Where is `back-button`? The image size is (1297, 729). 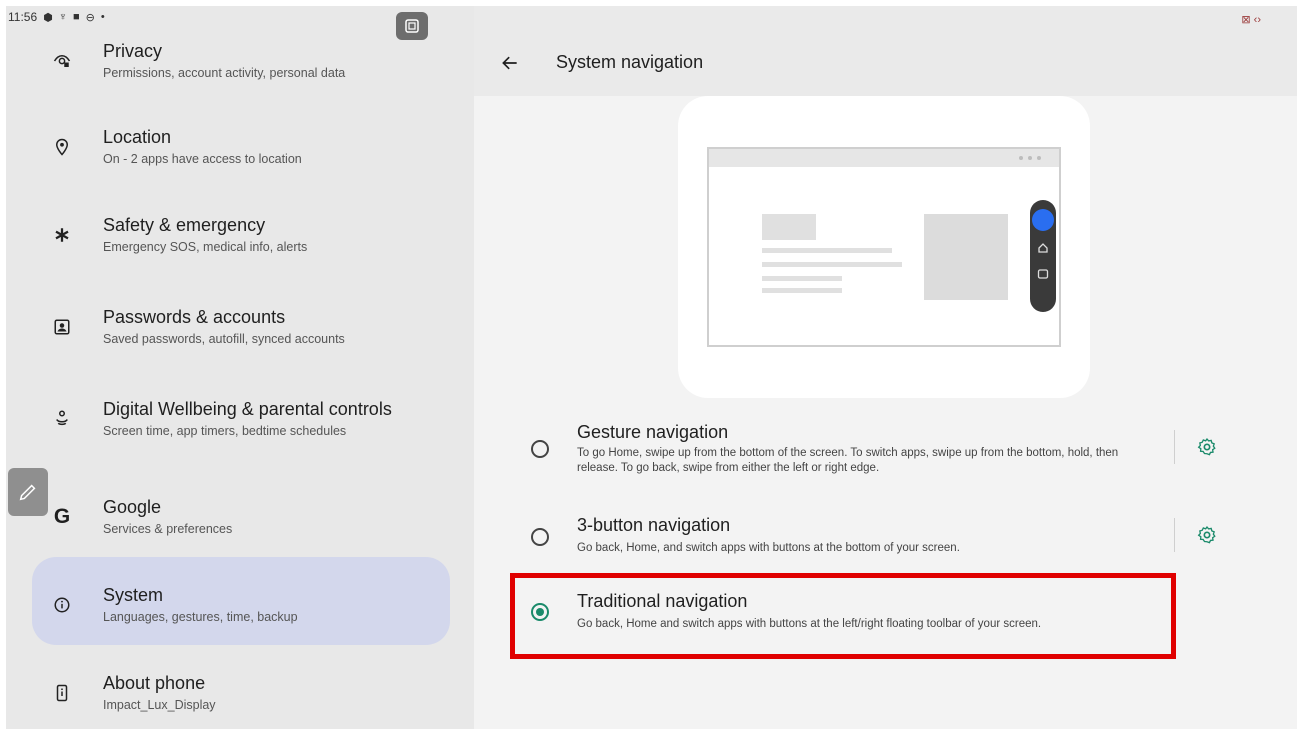
back-button is located at coordinates (510, 63).